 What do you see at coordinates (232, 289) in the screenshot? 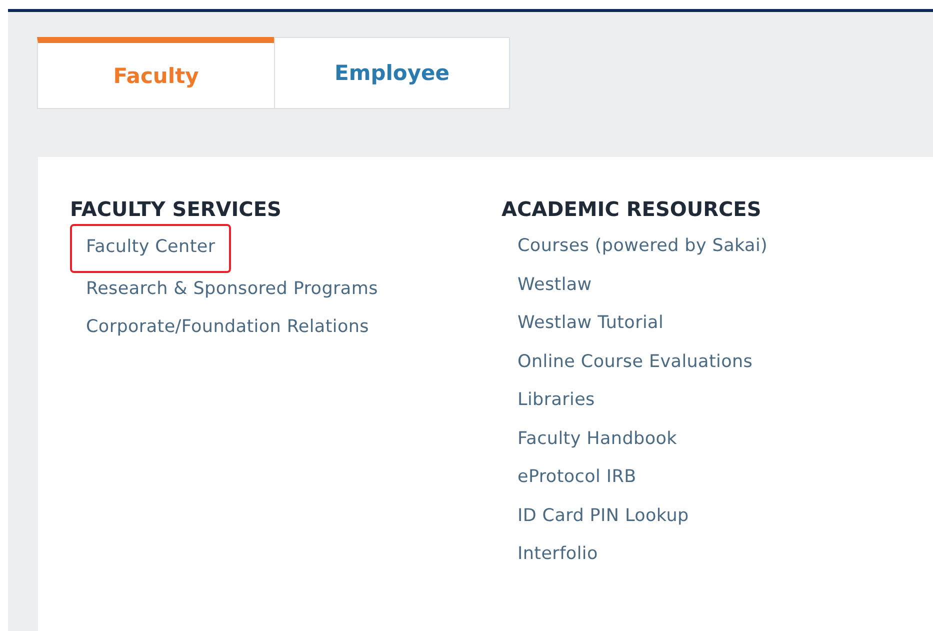
I see `link: Research & Sponsored Programs` at bounding box center [232, 289].